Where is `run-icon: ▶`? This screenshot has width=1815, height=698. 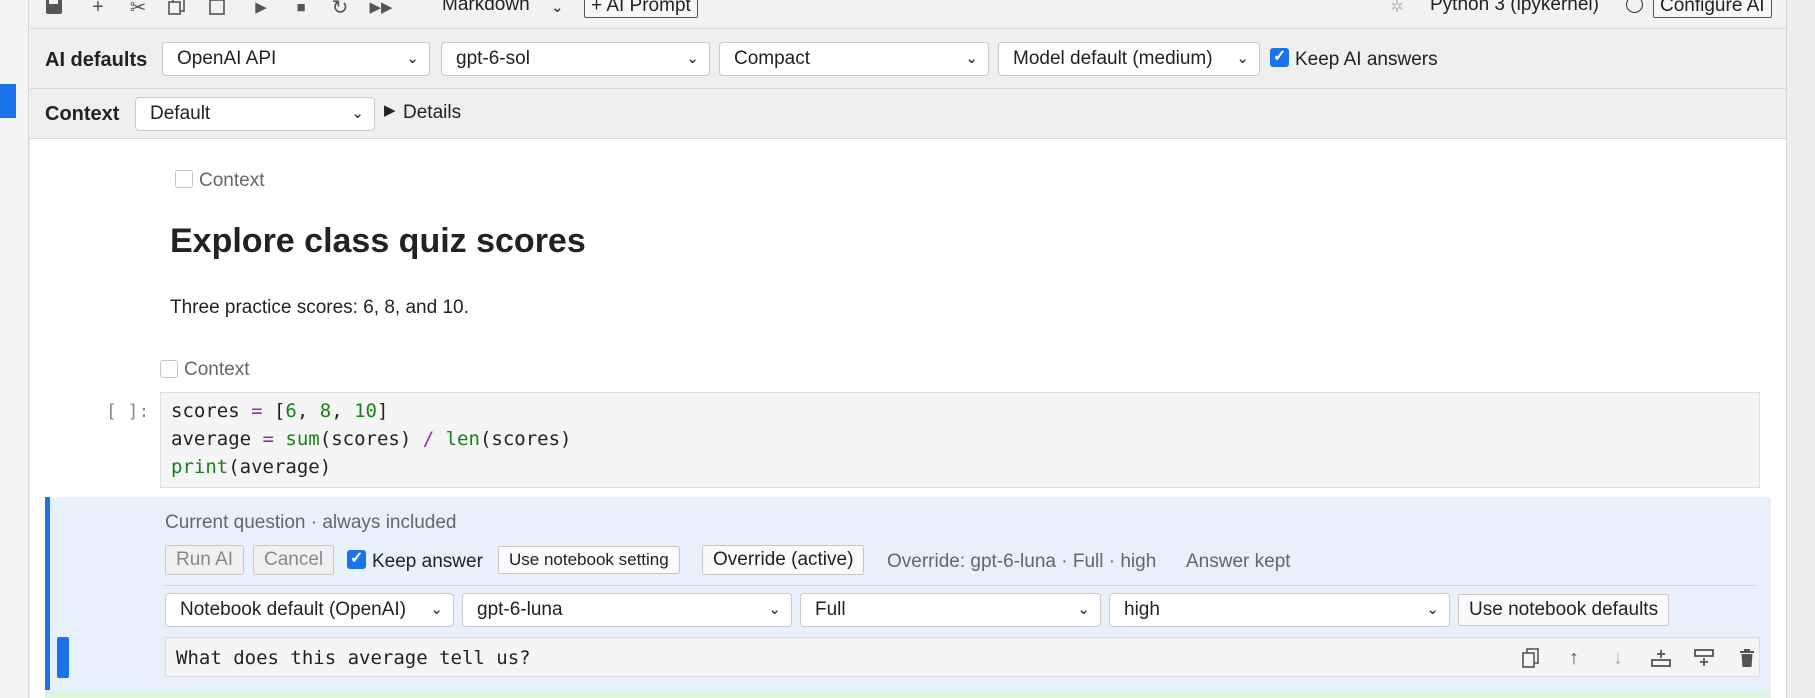 run-icon: ▶ is located at coordinates (261, 9).